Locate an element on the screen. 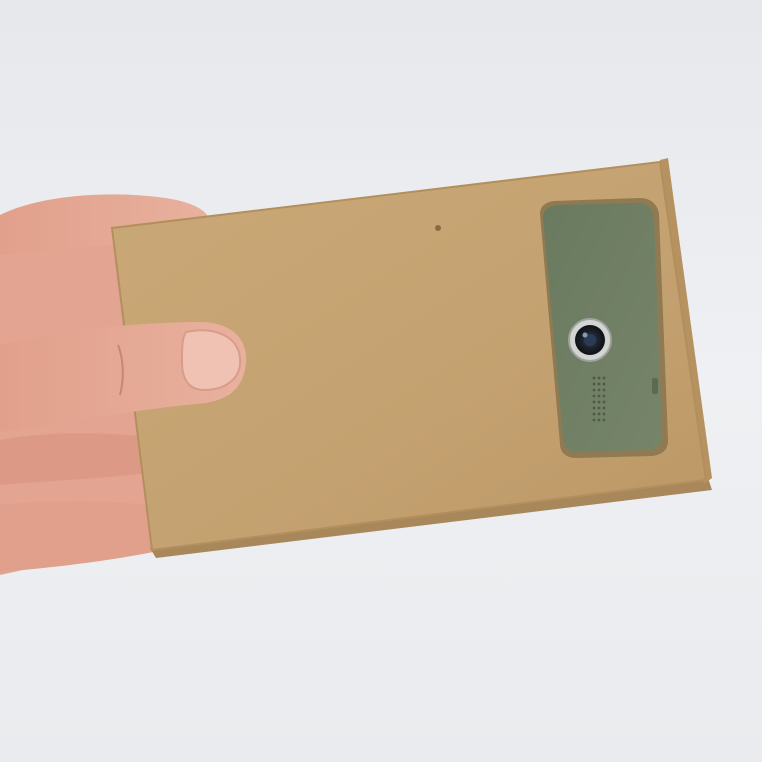  phone-side-notch is located at coordinates (655, 386).